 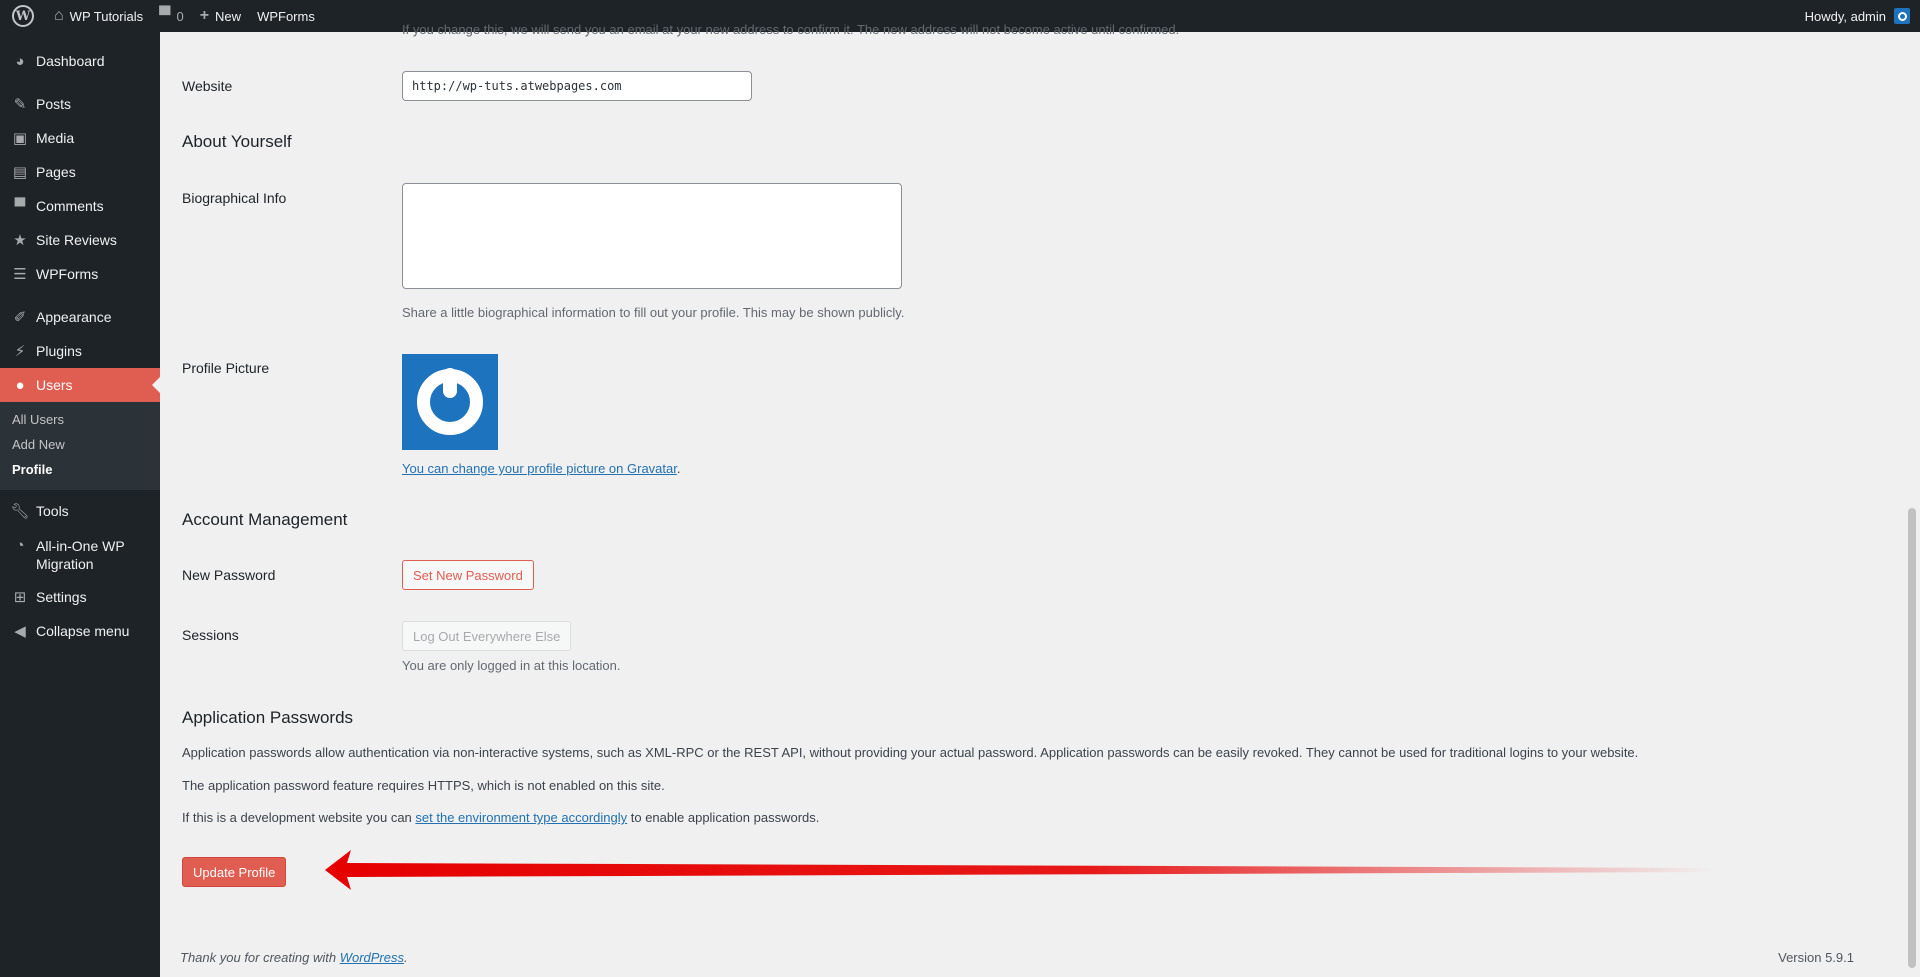 I want to click on sidebar-item-site-reviews: ★ Site Reviews, so click(x=80, y=240).